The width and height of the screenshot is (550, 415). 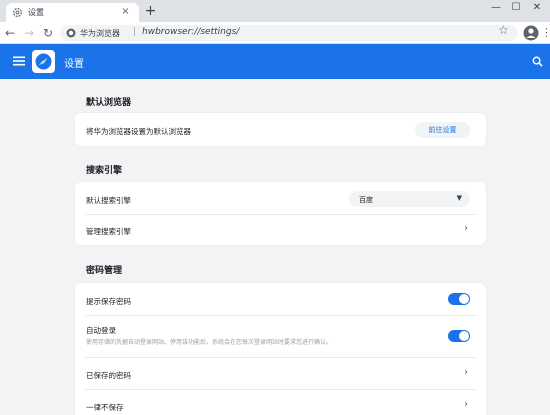 What do you see at coordinates (109, 103) in the screenshot?
I see `section-title-default-browser: 默认浏览器` at bounding box center [109, 103].